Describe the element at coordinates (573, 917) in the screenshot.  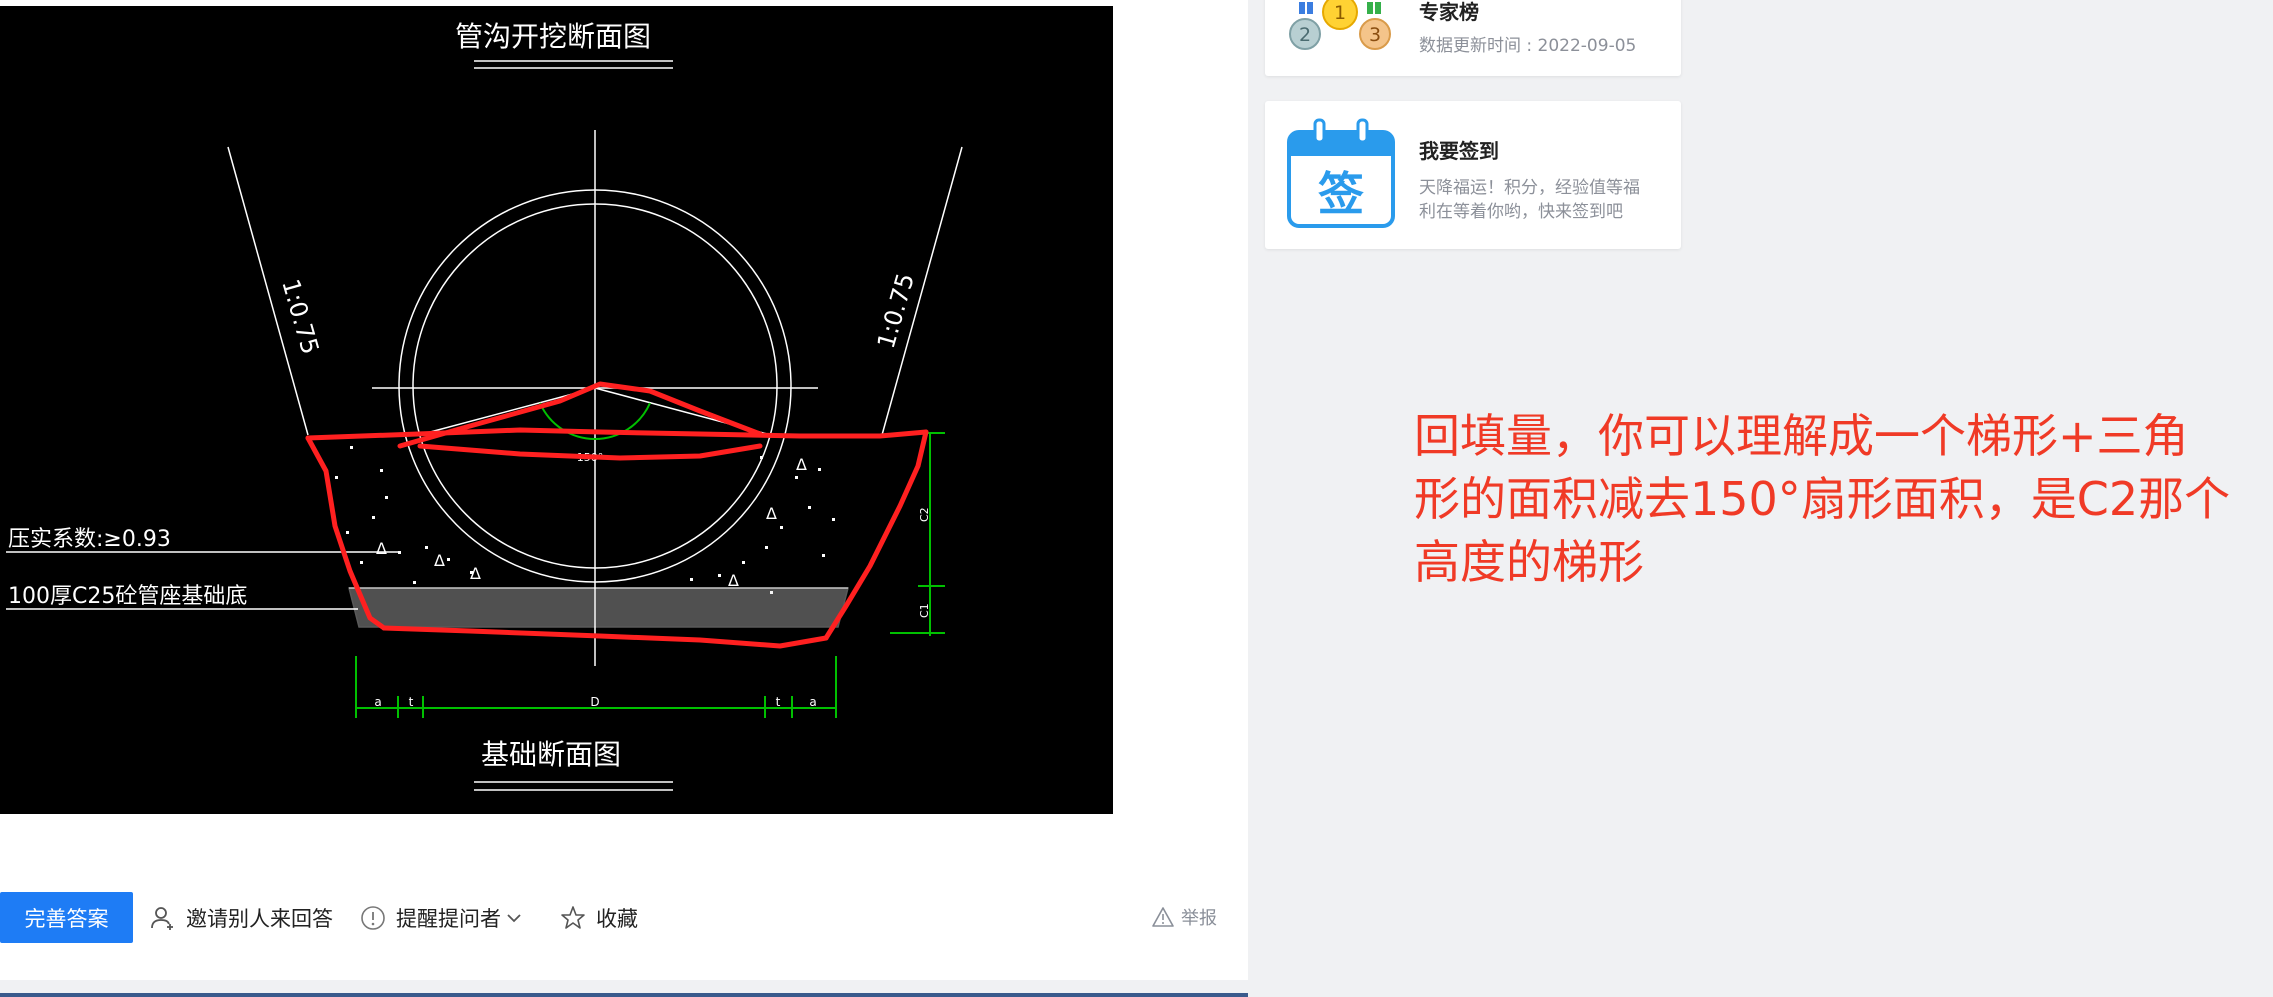
I see `star-icon` at that location.